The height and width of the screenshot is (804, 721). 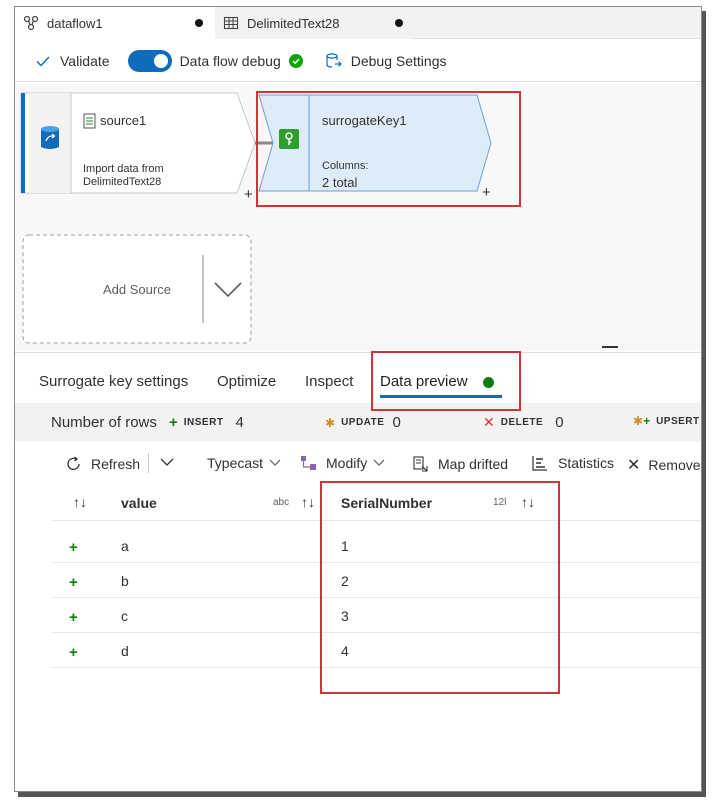 I want to click on debug-status-icon, so click(x=295, y=60).